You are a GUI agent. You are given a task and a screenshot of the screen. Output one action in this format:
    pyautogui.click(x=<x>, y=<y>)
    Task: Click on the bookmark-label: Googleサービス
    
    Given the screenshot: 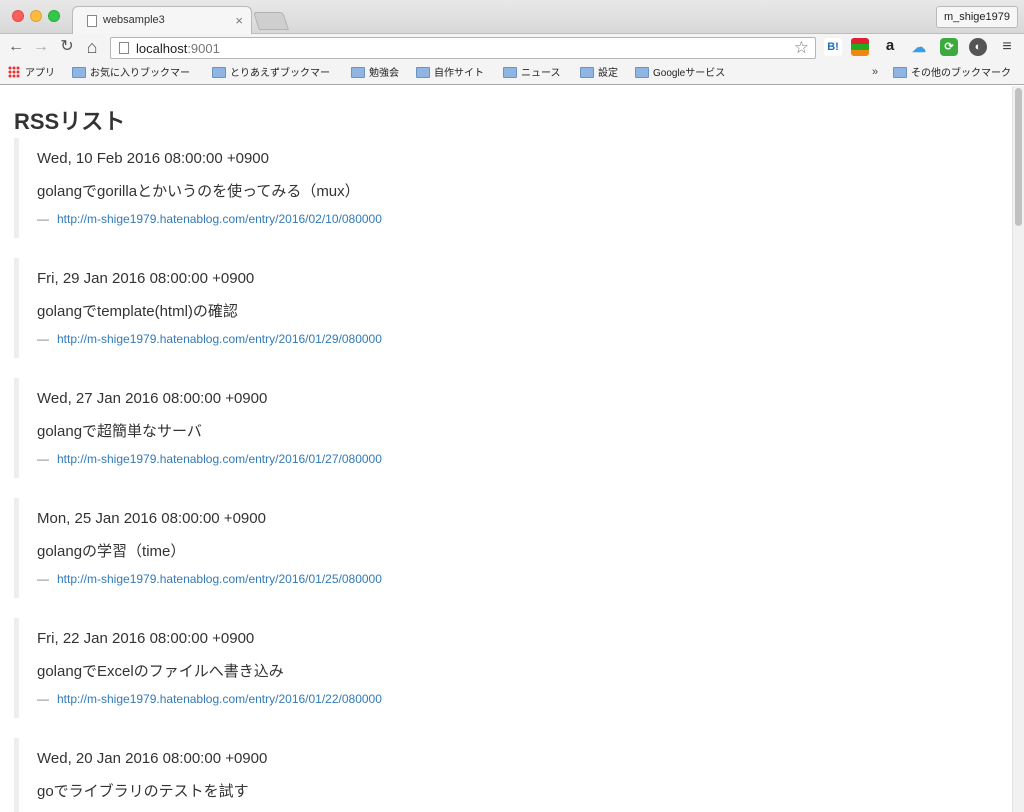 What is the action you would take?
    pyautogui.click(x=689, y=73)
    